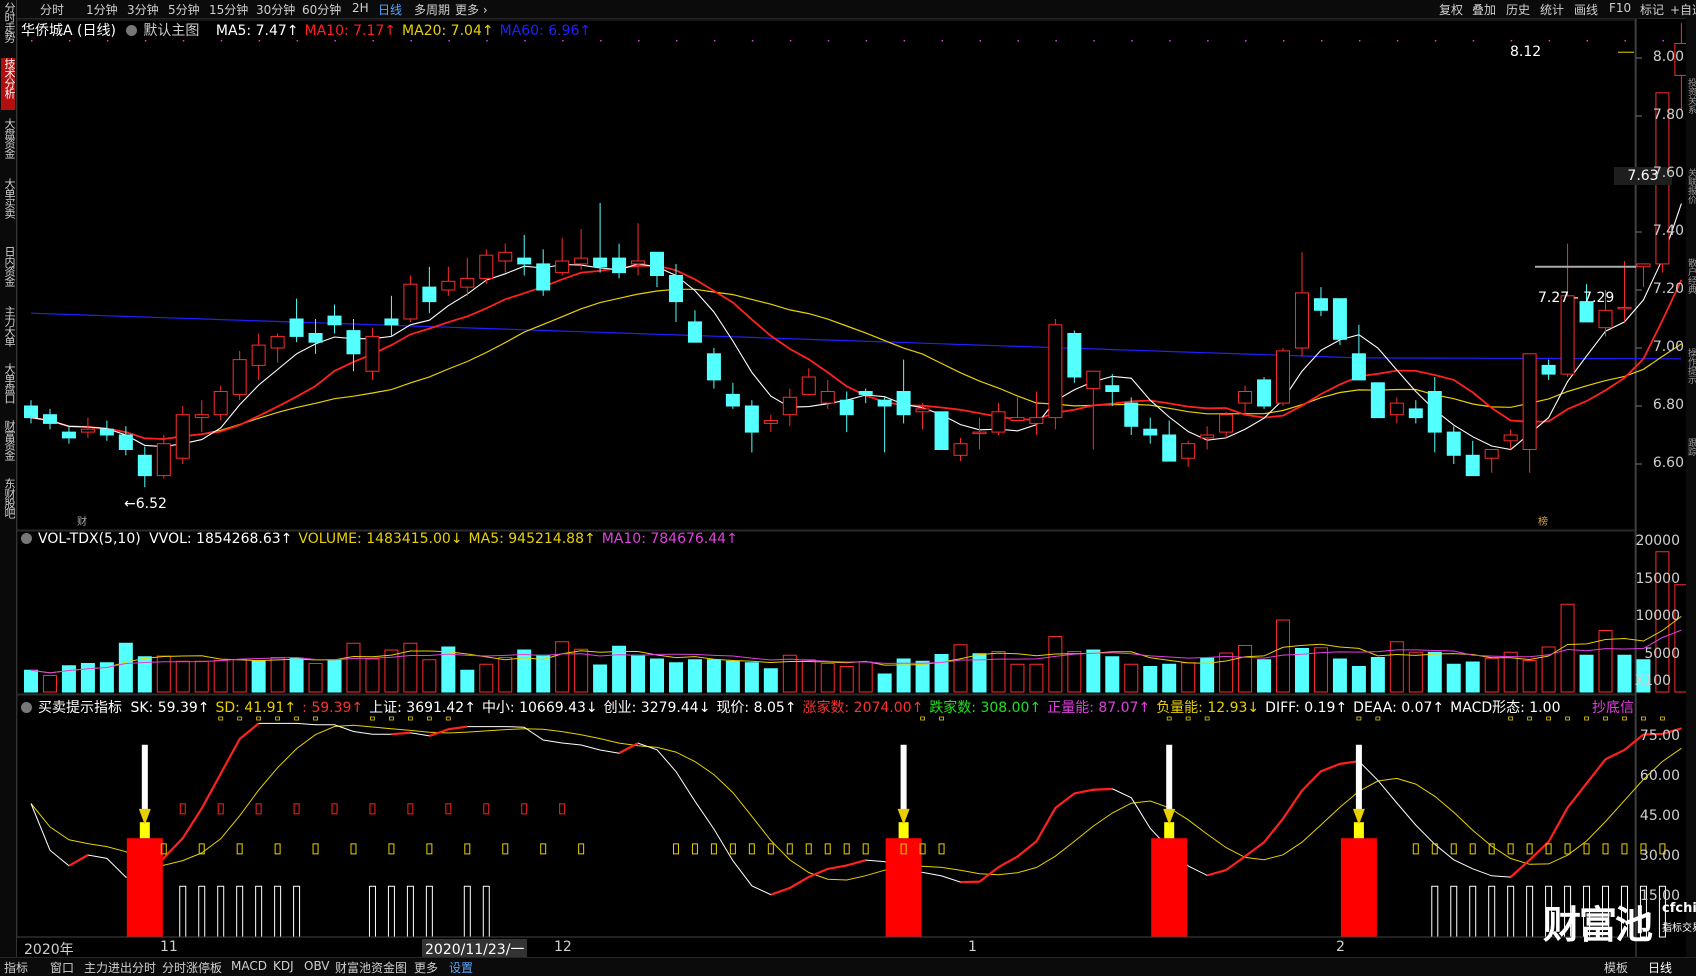 The width and height of the screenshot is (1696, 976). I want to click on right-tab-3: 操作提示, so click(1691, 388).